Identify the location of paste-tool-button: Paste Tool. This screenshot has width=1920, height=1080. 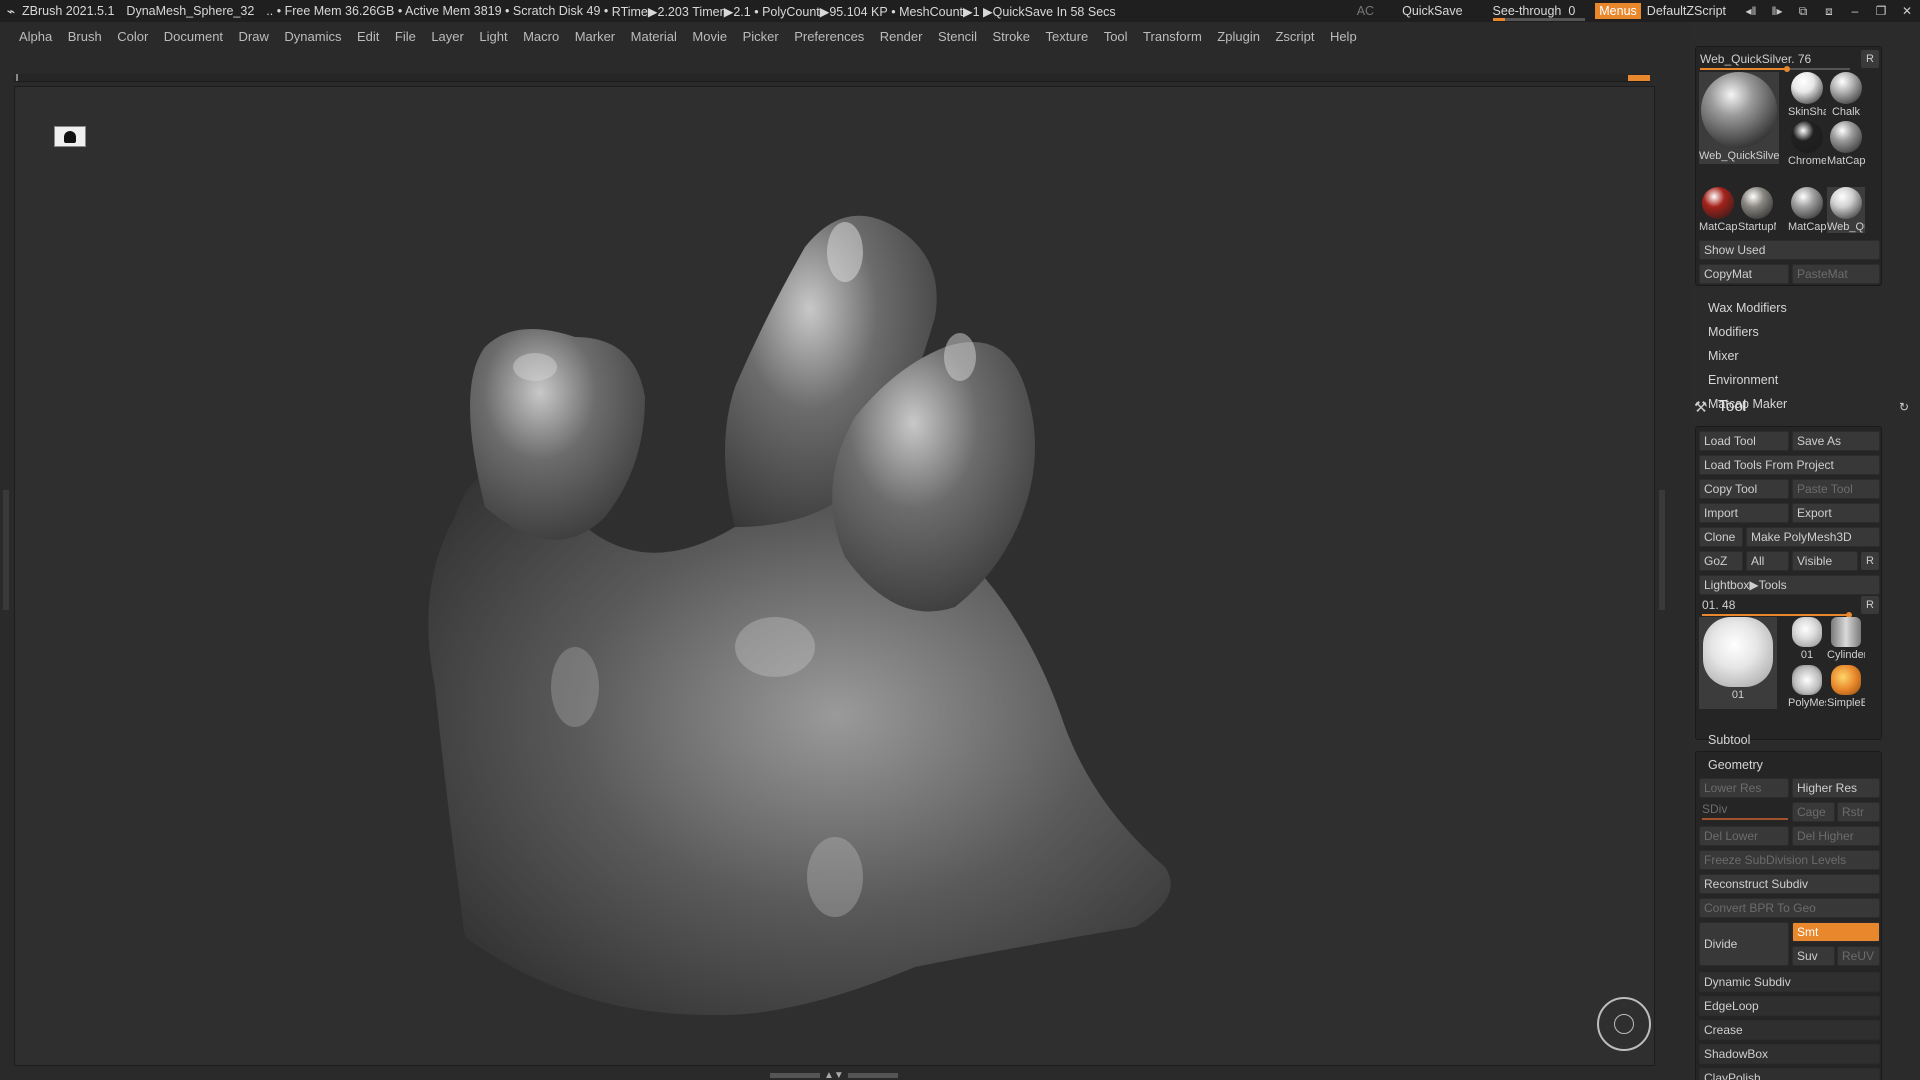
(1836, 489).